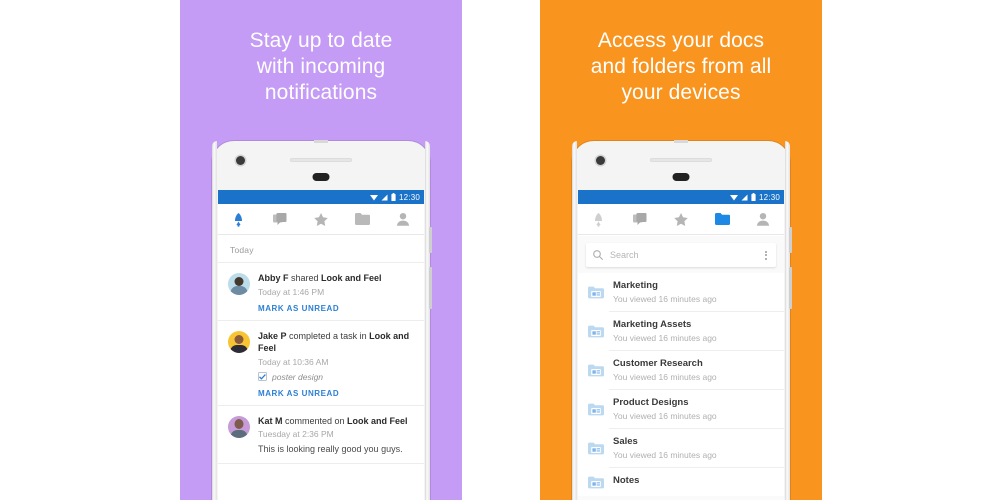 The image size is (1000, 500). I want to click on notification-timestamp: Tuesday at 2:36 PM, so click(296, 434).